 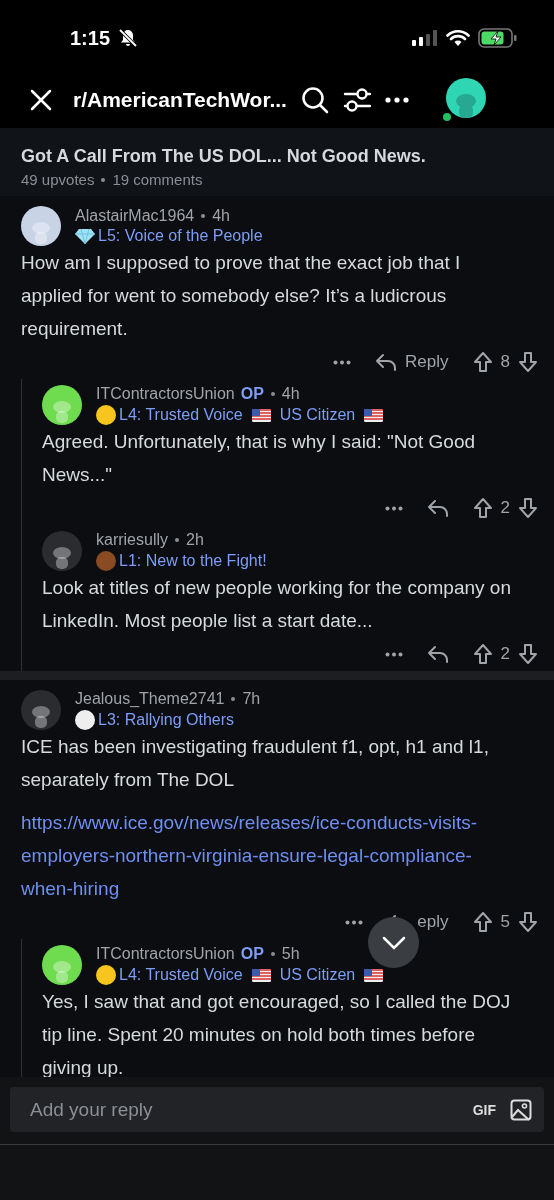 What do you see at coordinates (251, 699) in the screenshot?
I see `comment-age: 7h` at bounding box center [251, 699].